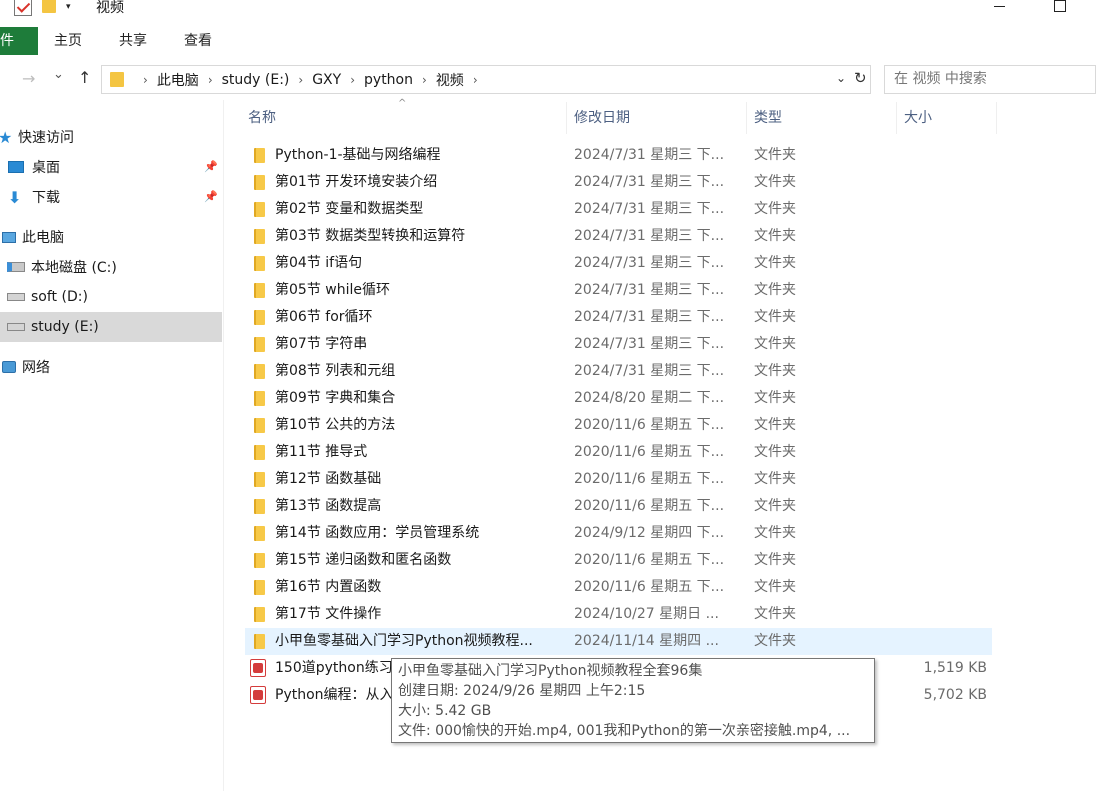 The width and height of the screenshot is (1096, 791). I want to click on column-header-name: 名称, so click(404, 118).